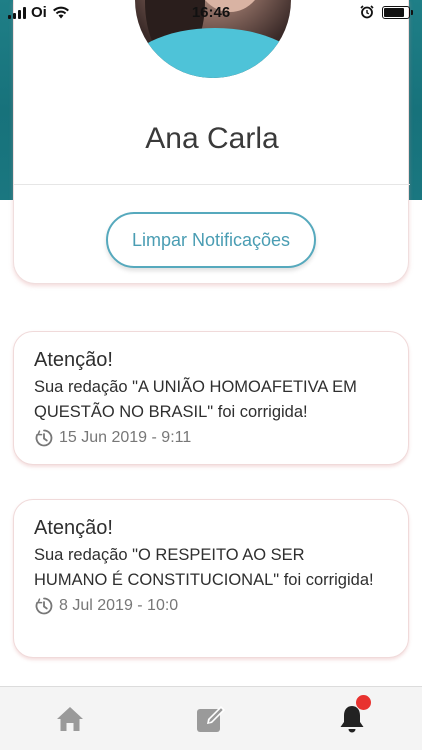  I want to click on tab-notifications, so click(352, 718).